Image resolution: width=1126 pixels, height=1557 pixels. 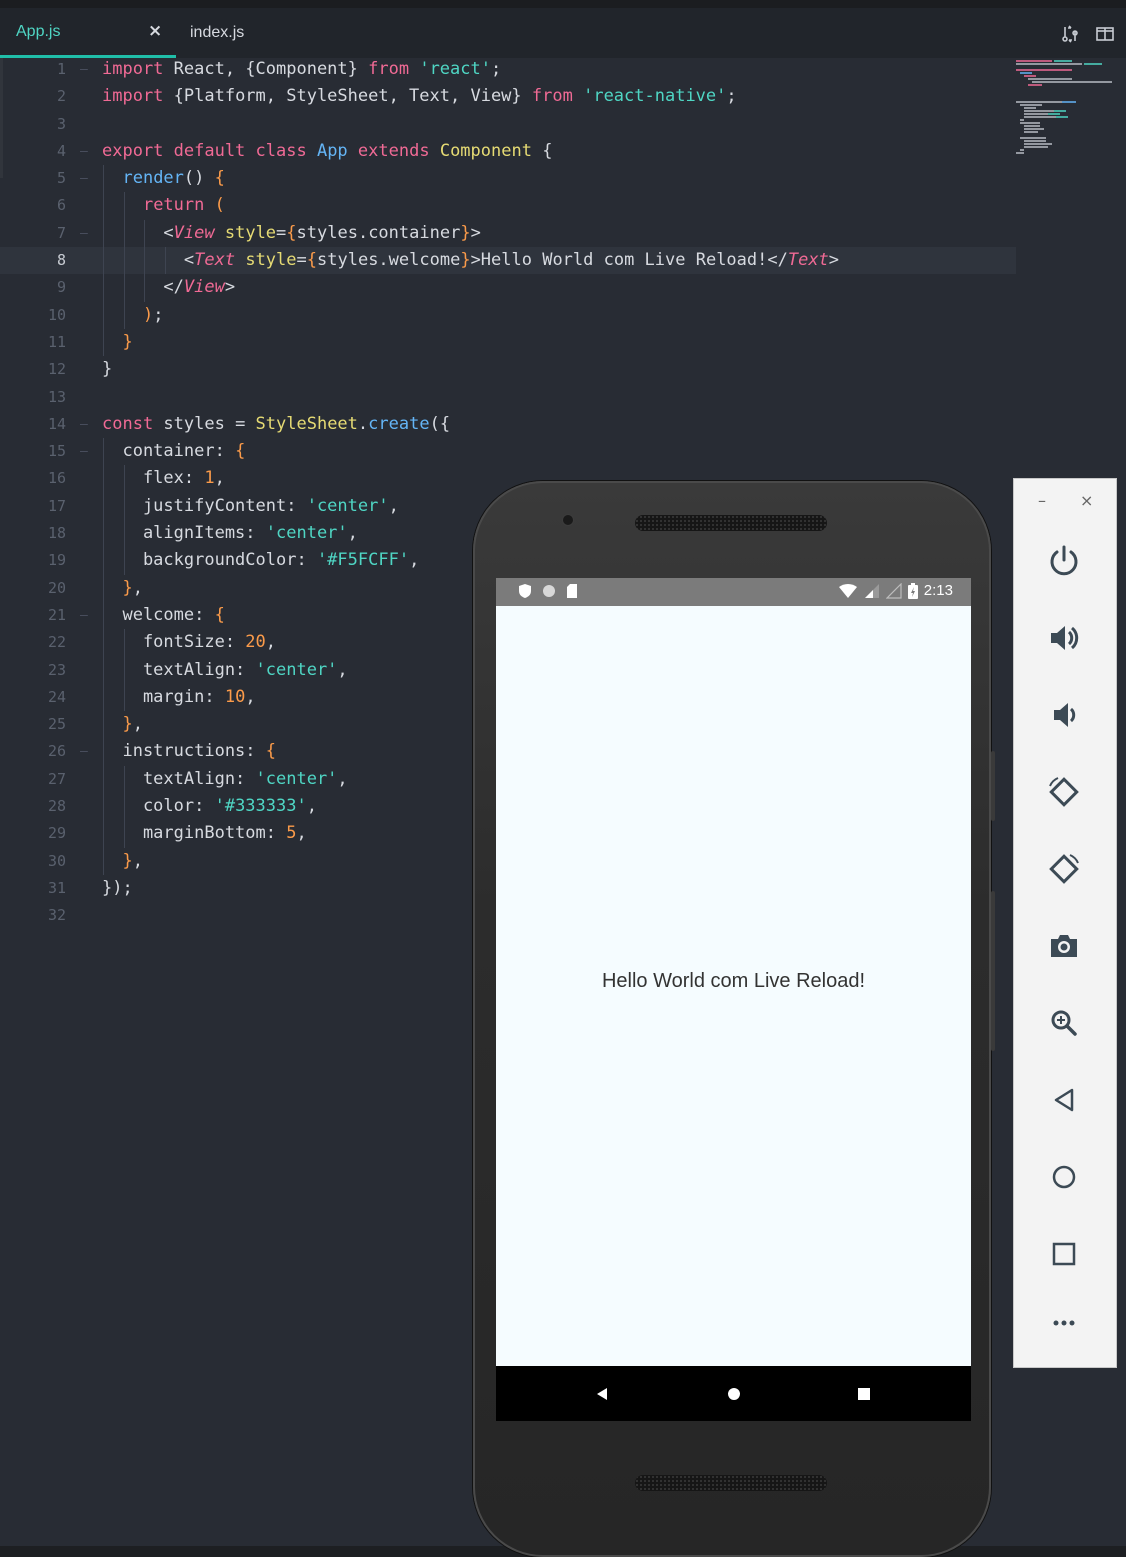 What do you see at coordinates (153, 478) in the screenshot?
I see `code-token: flex:` at bounding box center [153, 478].